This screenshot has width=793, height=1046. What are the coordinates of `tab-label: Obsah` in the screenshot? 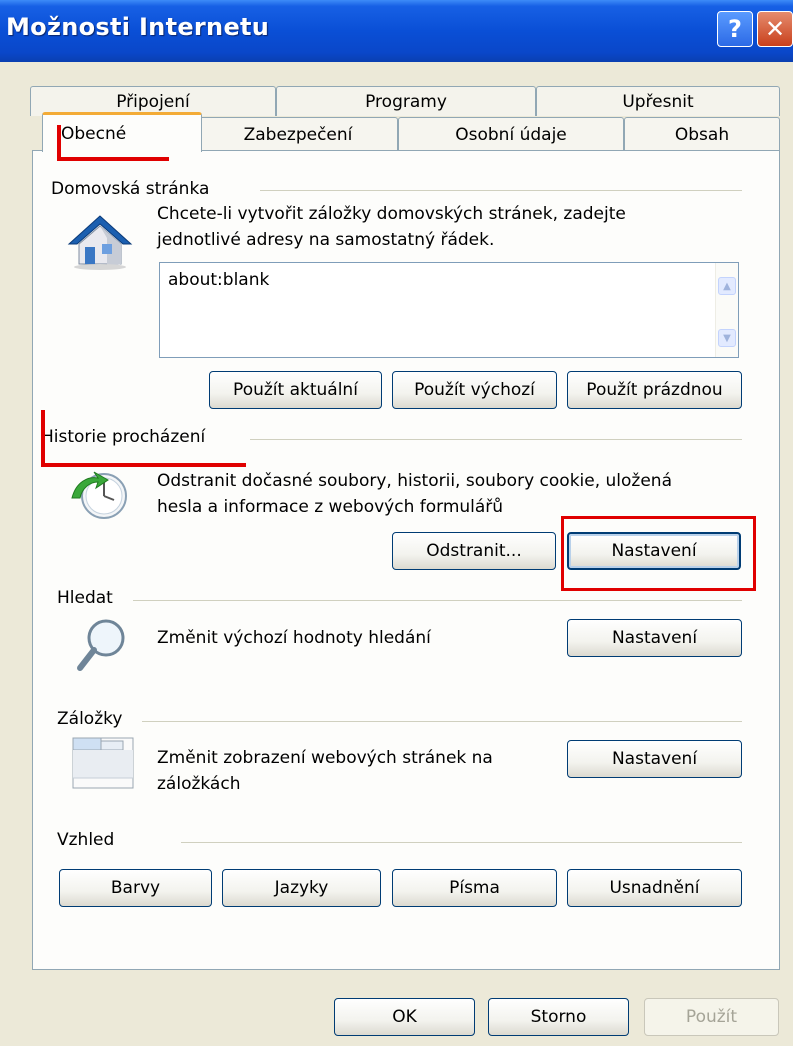 It's located at (702, 134).